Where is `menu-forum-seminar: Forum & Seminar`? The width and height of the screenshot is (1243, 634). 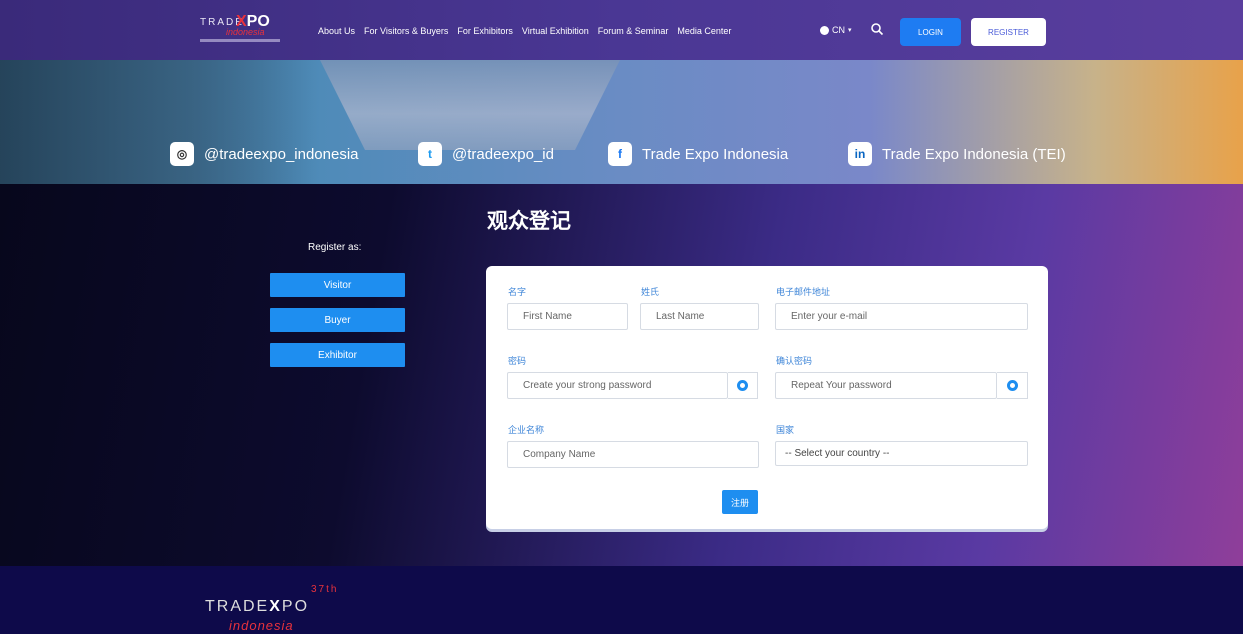 menu-forum-seminar: Forum & Seminar is located at coordinates (633, 31).